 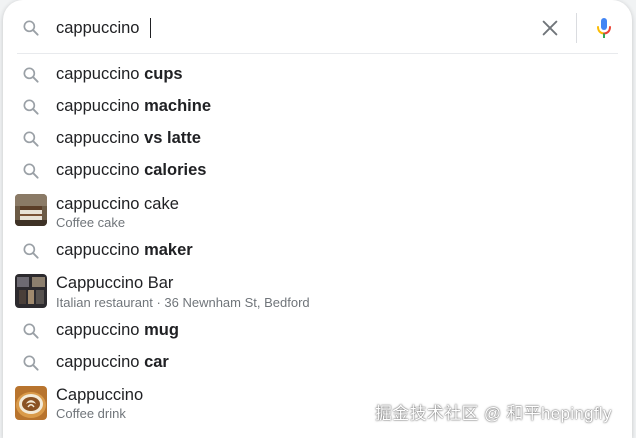 I want to click on watermark: 掘金技术社区 @ 和平hepingfly, so click(x=493, y=413).